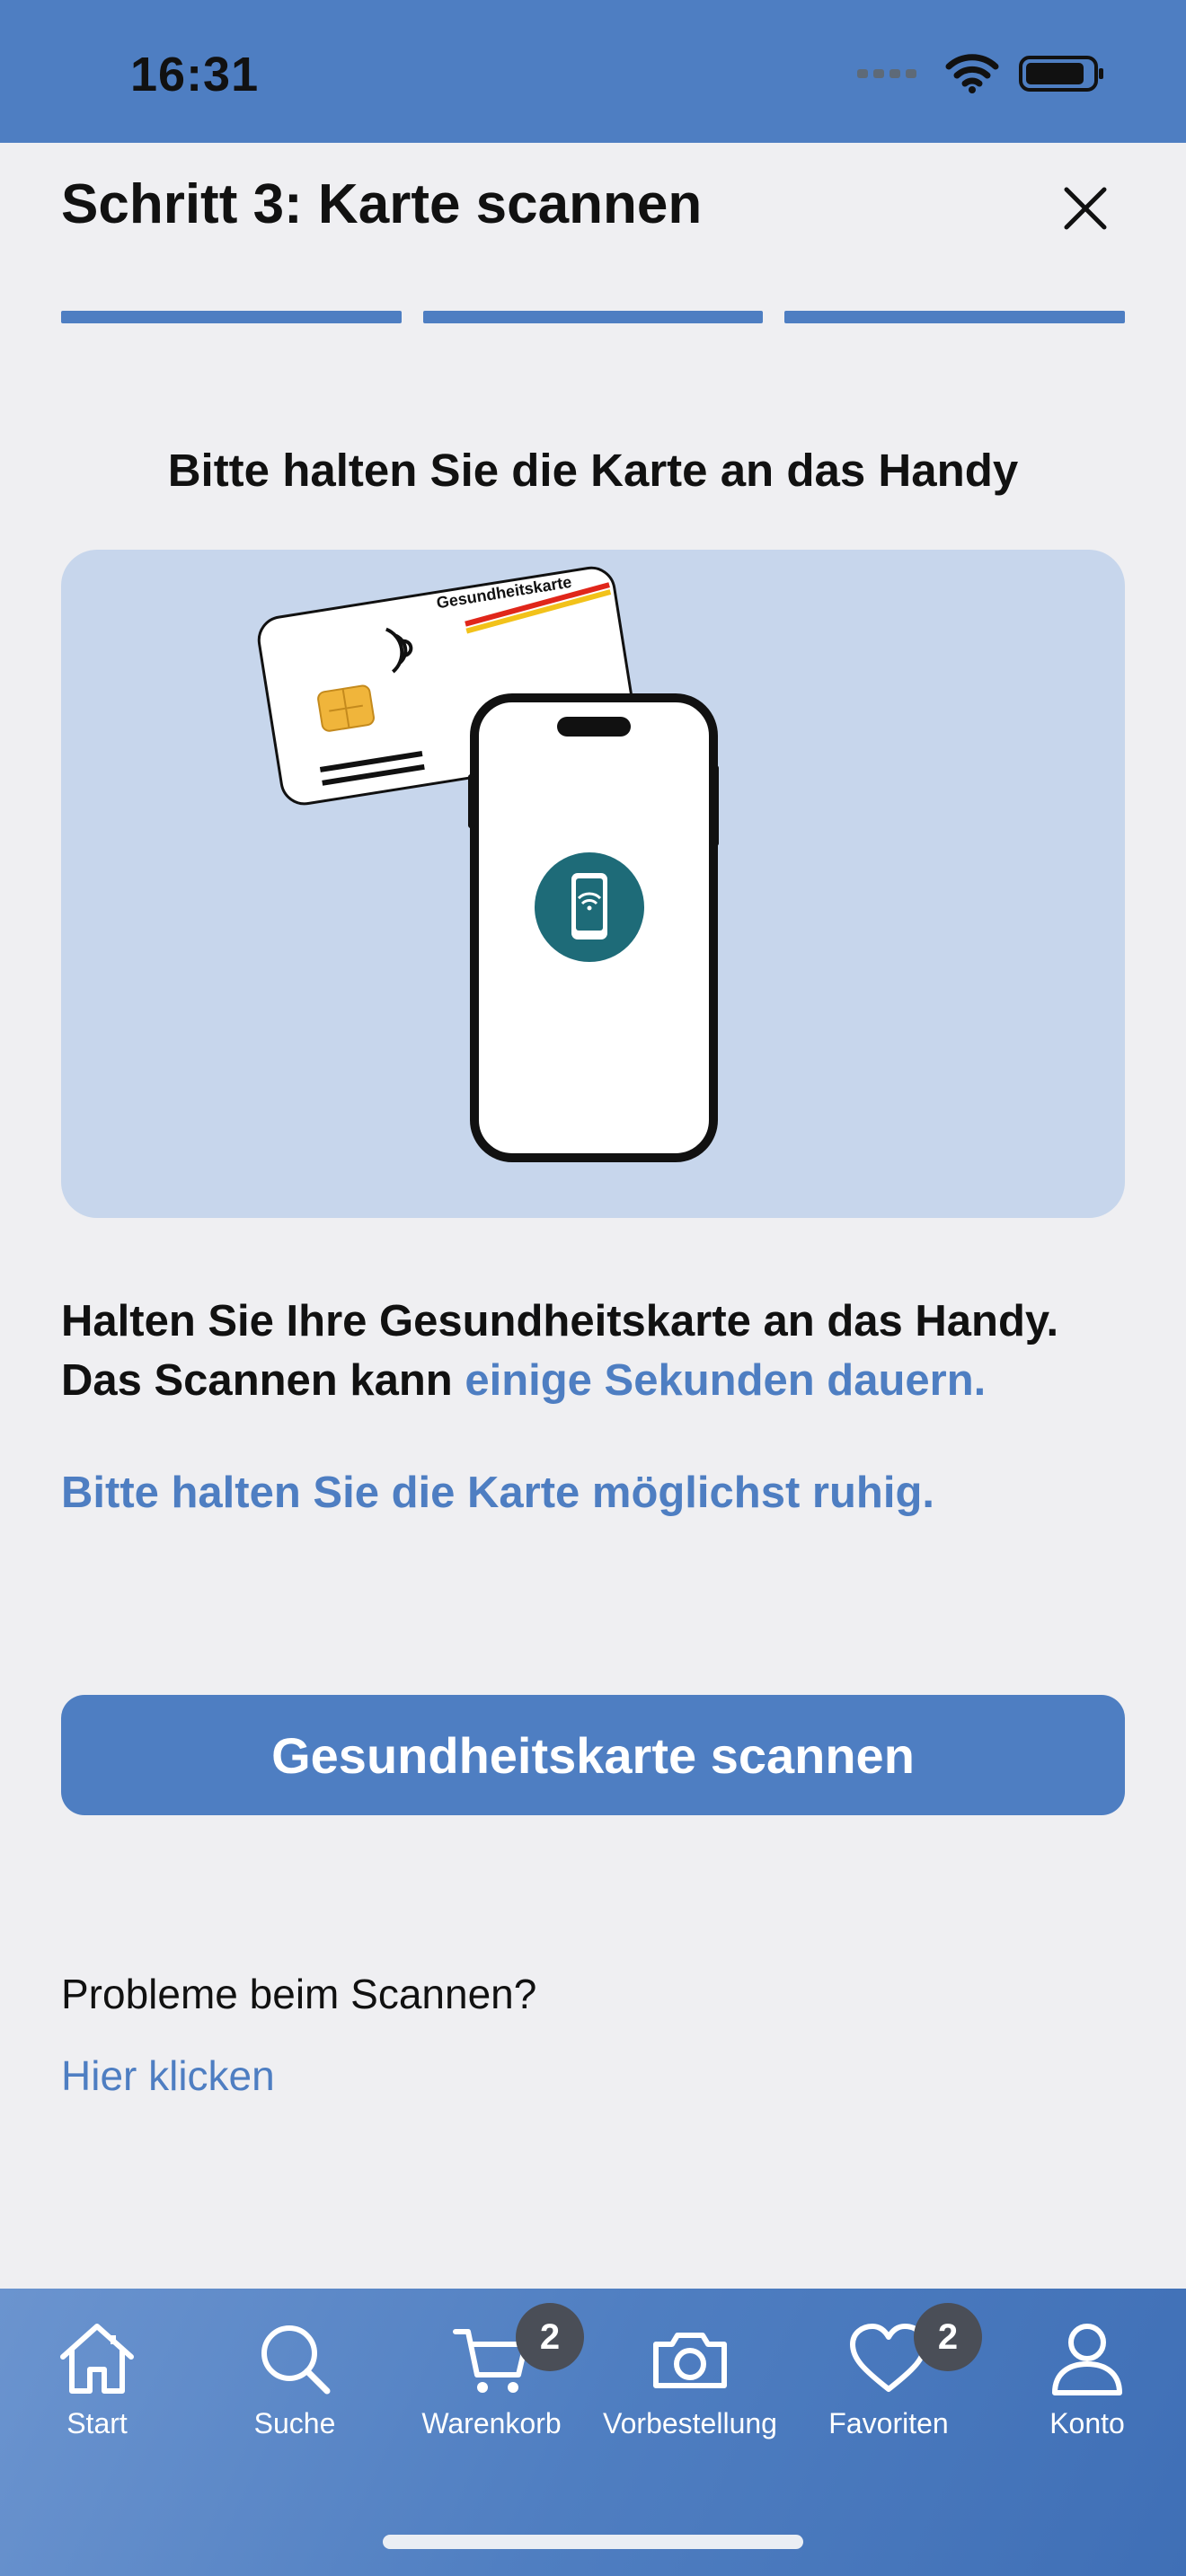 This screenshot has height=2576, width=1186. Describe the element at coordinates (296, 2360) in the screenshot. I see `search-icon` at that location.